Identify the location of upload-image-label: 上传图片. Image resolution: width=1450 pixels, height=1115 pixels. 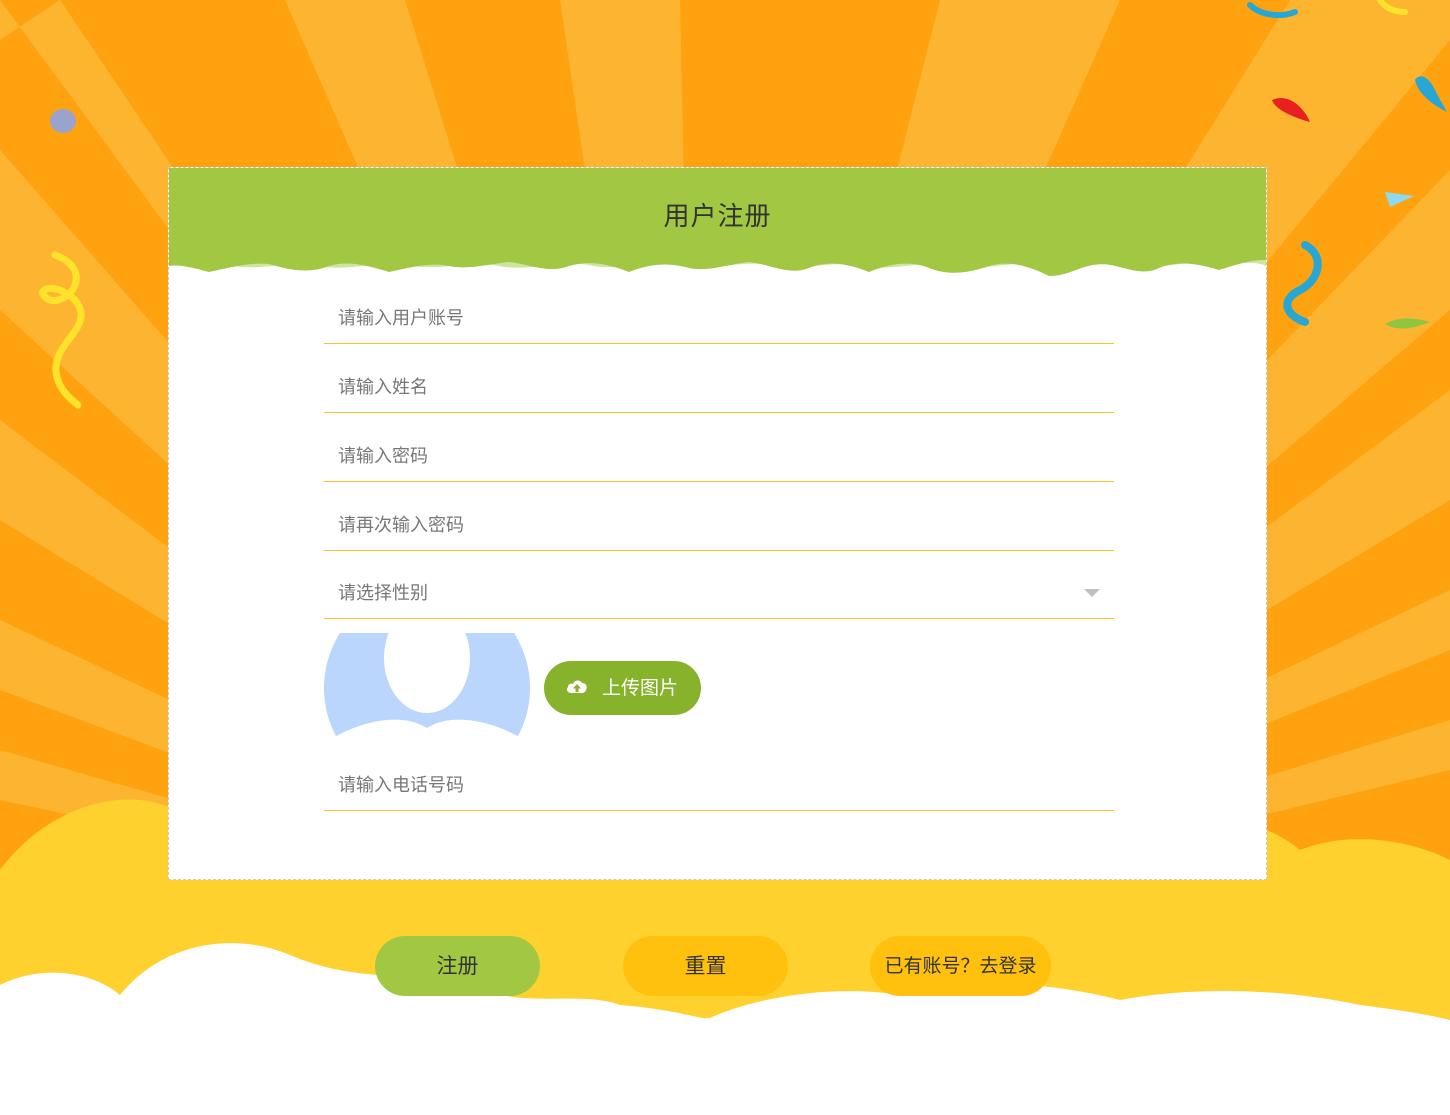
(640, 688).